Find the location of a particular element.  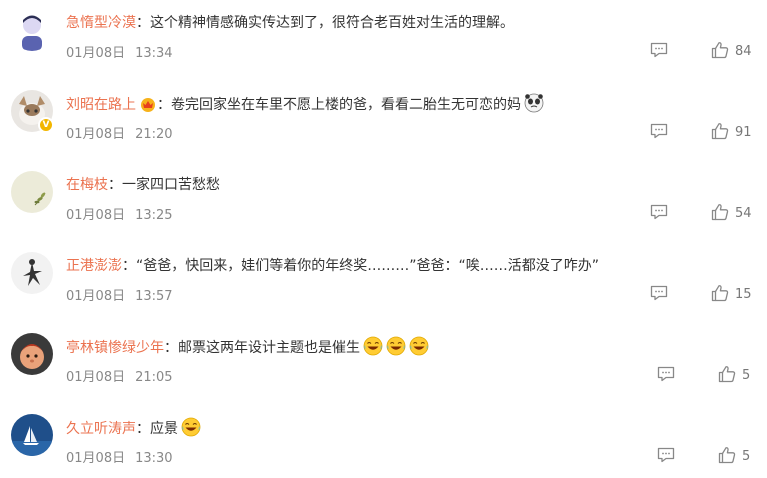

verified-badge: V is located at coordinates (46, 125).